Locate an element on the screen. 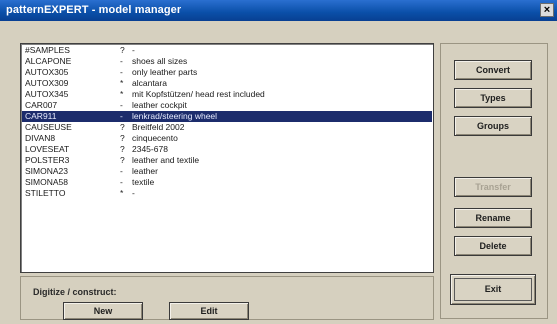 This screenshot has height=324, width=557. model-description: shoes all sizes is located at coordinates (160, 61).